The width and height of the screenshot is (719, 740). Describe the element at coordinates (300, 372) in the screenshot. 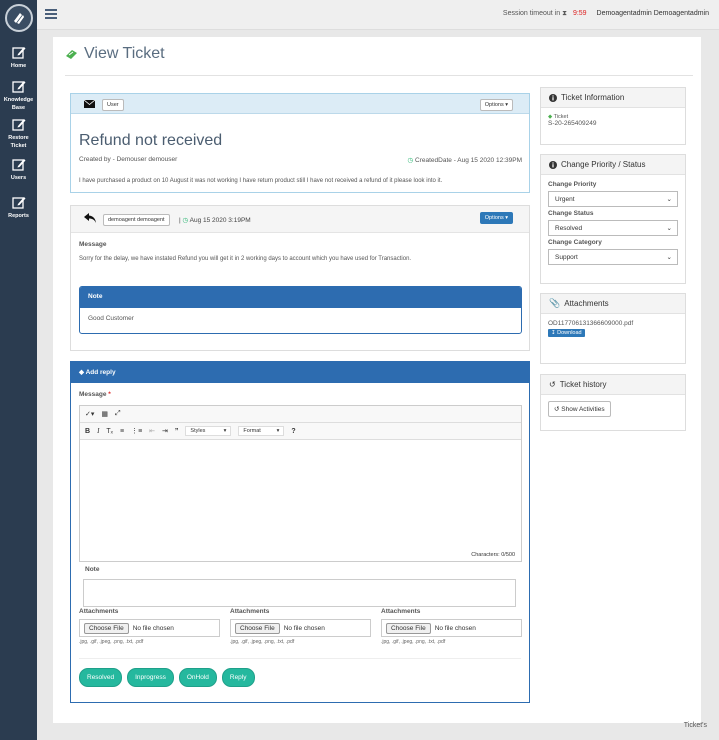

I see `add-reply-header: ◆ Add reply` at that location.